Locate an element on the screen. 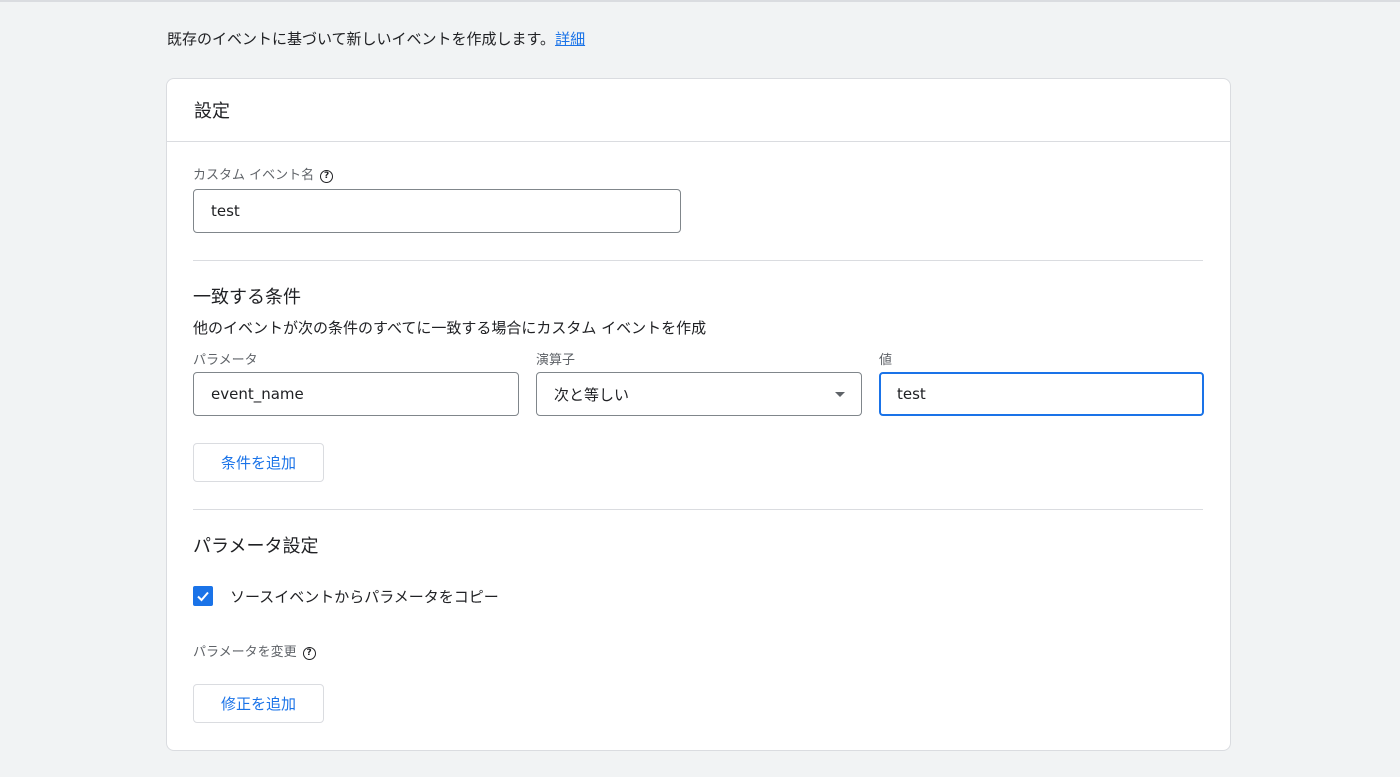 Image resolution: width=1400 pixels, height=777 pixels. parameter-label-text: パラメータ is located at coordinates (225, 360).